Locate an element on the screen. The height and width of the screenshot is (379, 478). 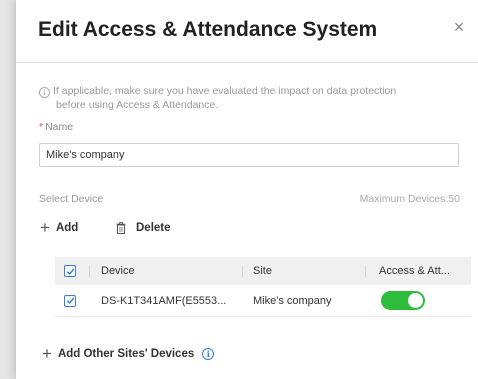
column-header-site: Site is located at coordinates (262, 271).